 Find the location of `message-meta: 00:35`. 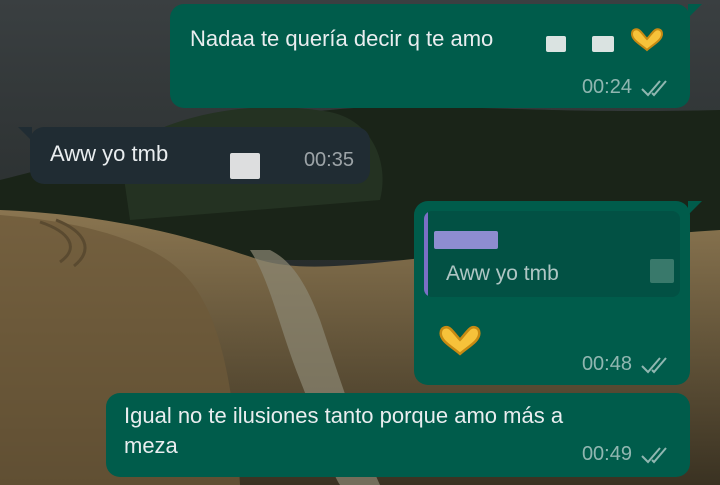

message-meta: 00:35 is located at coordinates (329, 160).